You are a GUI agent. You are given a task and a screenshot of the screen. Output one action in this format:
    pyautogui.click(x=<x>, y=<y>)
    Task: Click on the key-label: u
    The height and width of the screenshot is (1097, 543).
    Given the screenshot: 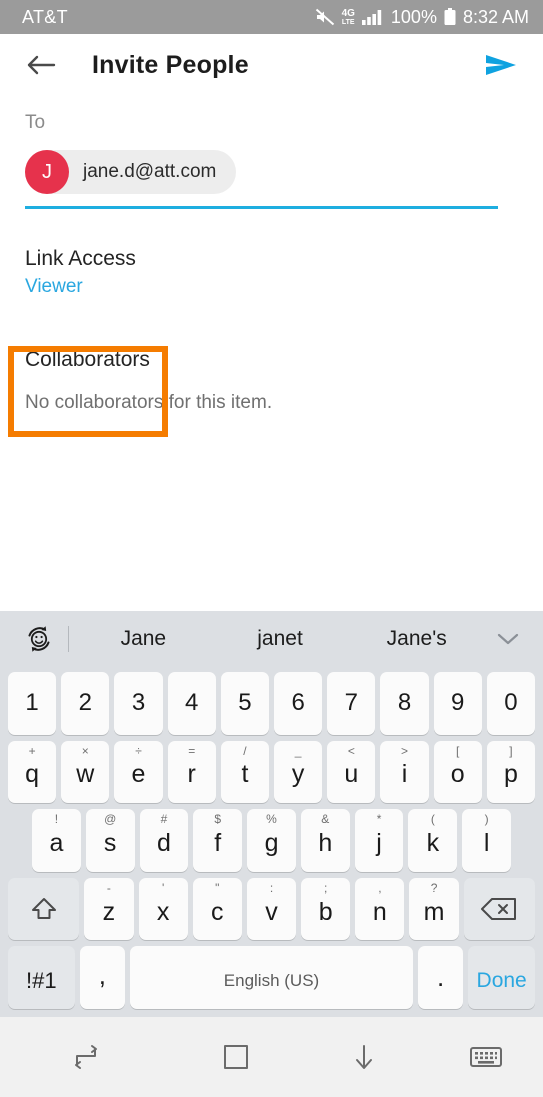 What is the action you would take?
    pyautogui.click(x=351, y=774)
    